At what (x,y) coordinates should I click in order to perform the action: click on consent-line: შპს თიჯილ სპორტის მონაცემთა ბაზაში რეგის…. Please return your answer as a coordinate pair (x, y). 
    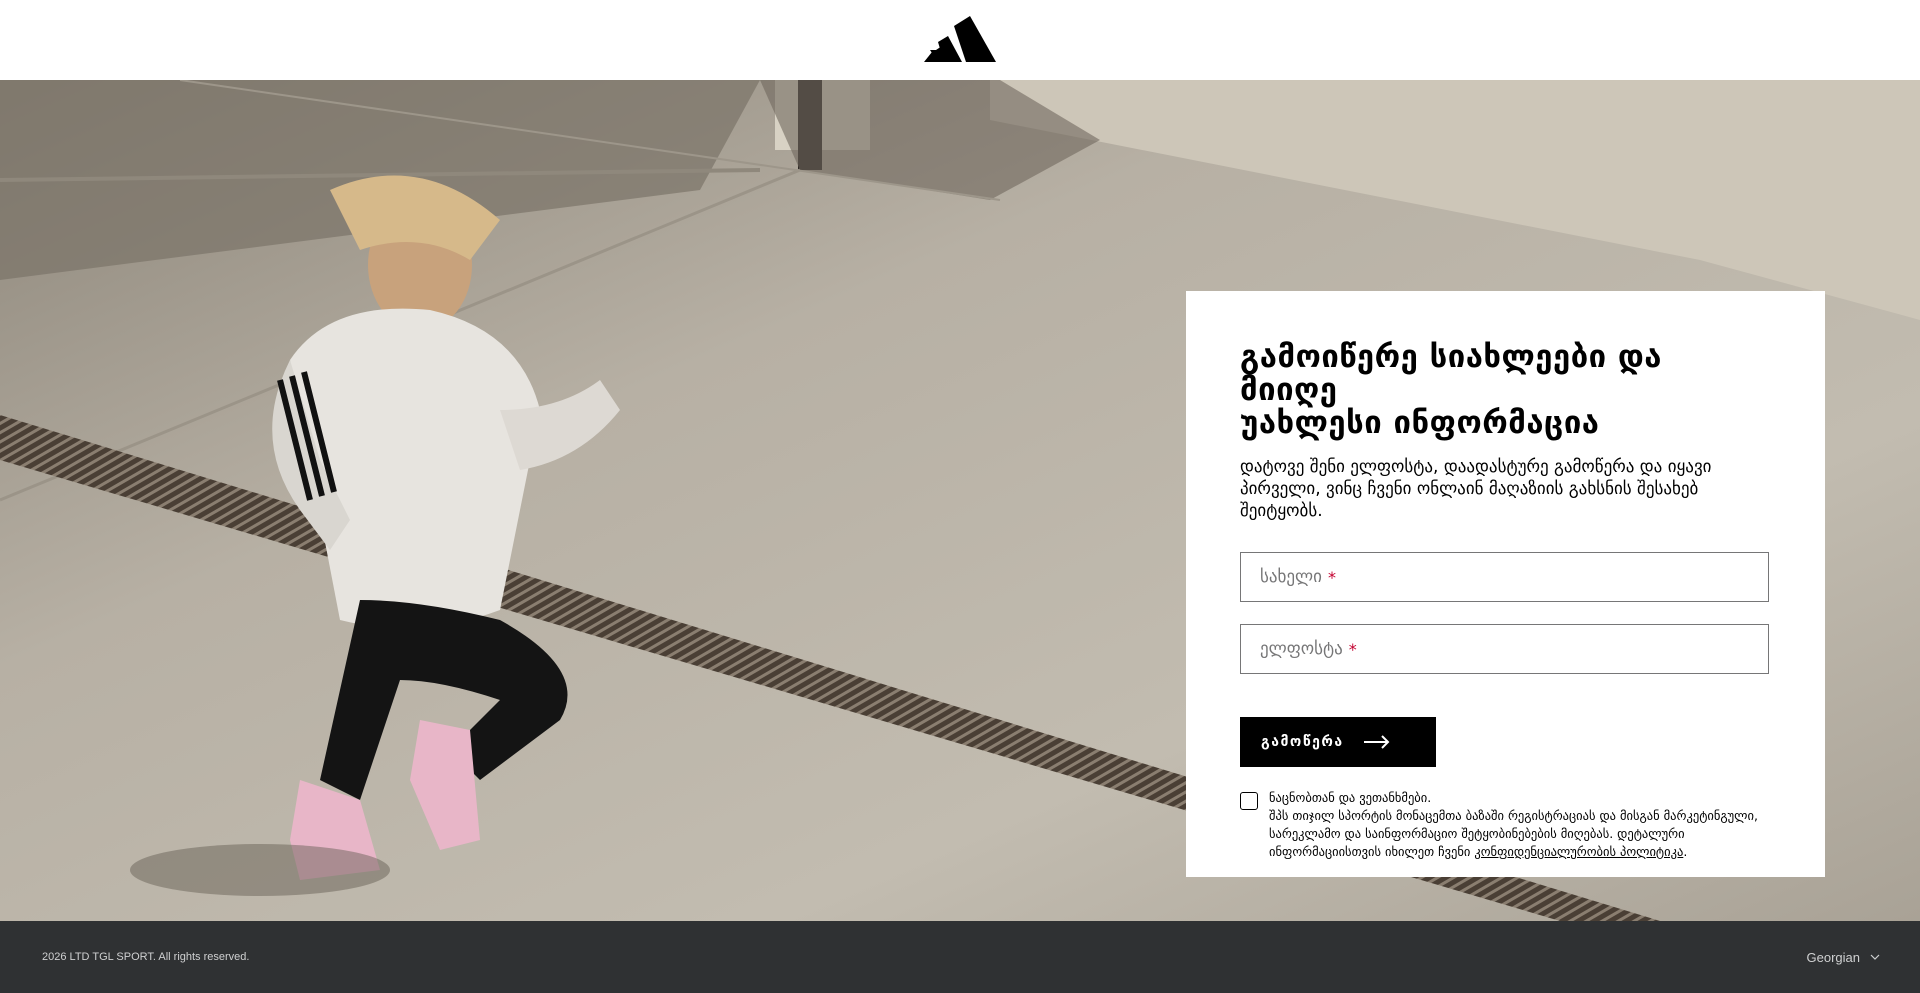
    Looking at the image, I should click on (1513, 815).